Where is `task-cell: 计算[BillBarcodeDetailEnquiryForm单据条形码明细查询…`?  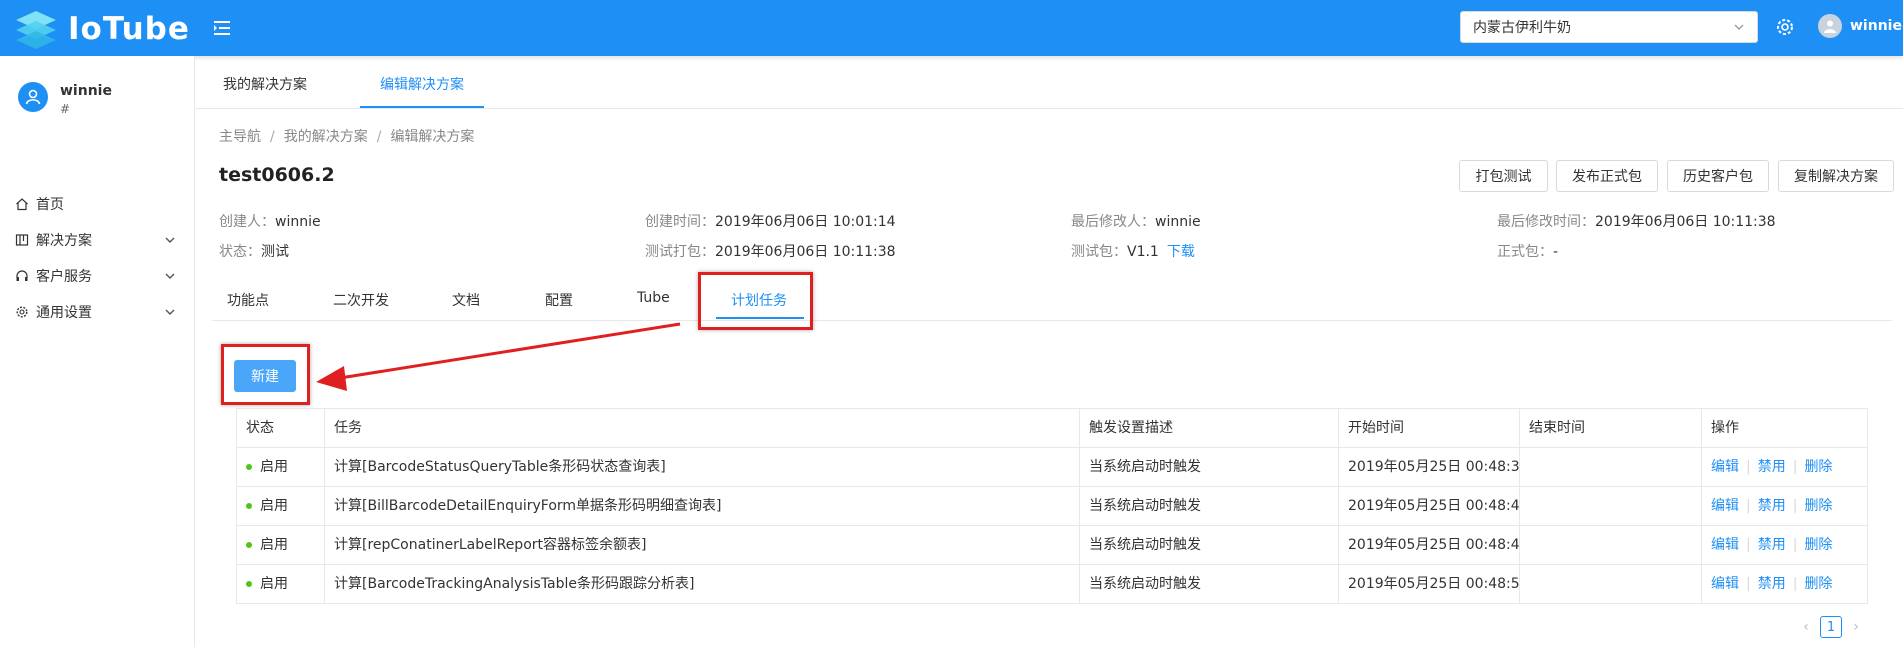 task-cell: 计算[BillBarcodeDetailEnquiryForm单据条形码明细查询… is located at coordinates (702, 506).